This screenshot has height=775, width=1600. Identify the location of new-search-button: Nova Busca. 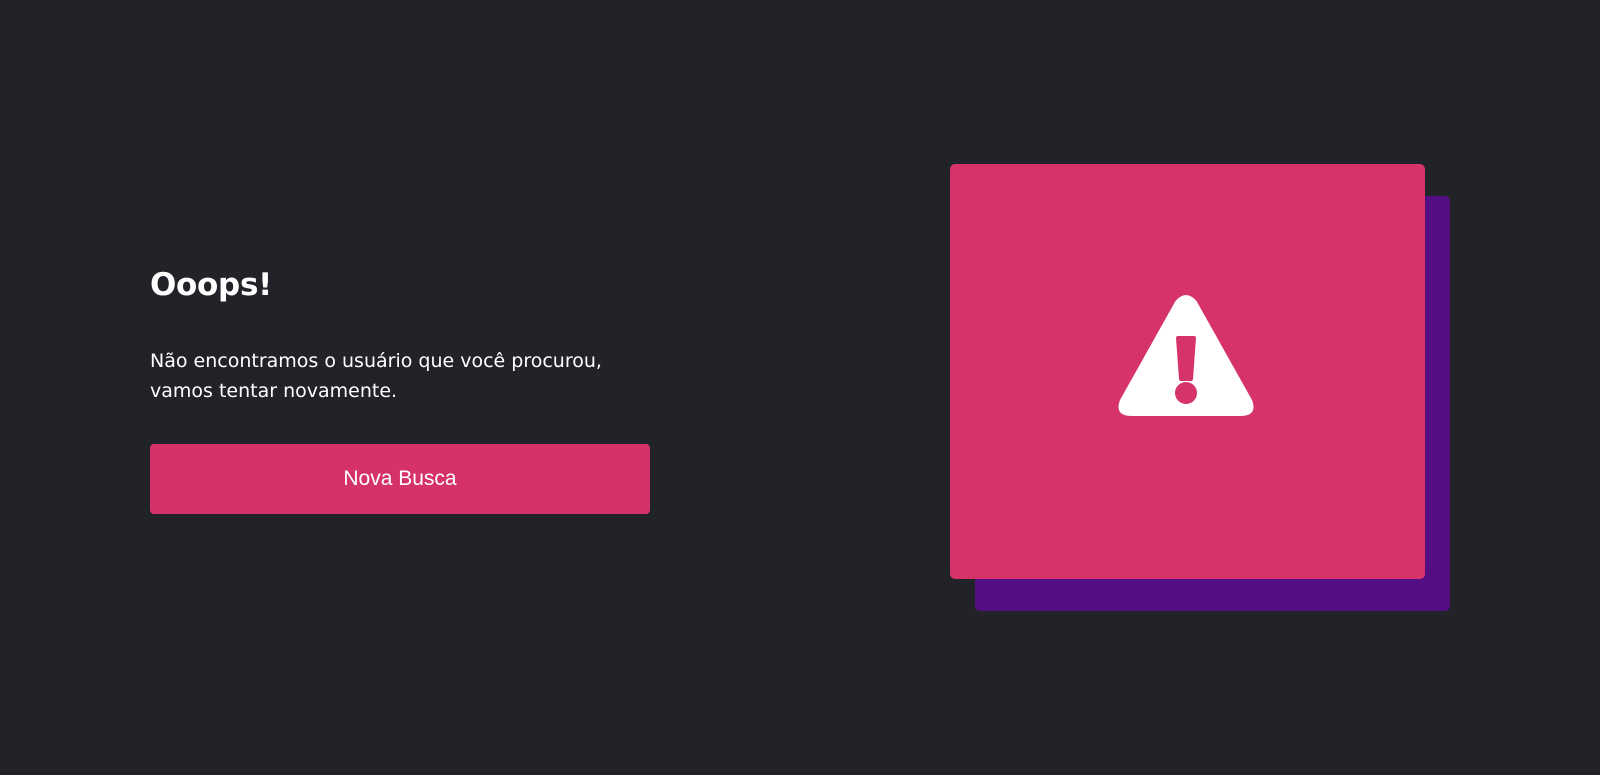
(400, 479).